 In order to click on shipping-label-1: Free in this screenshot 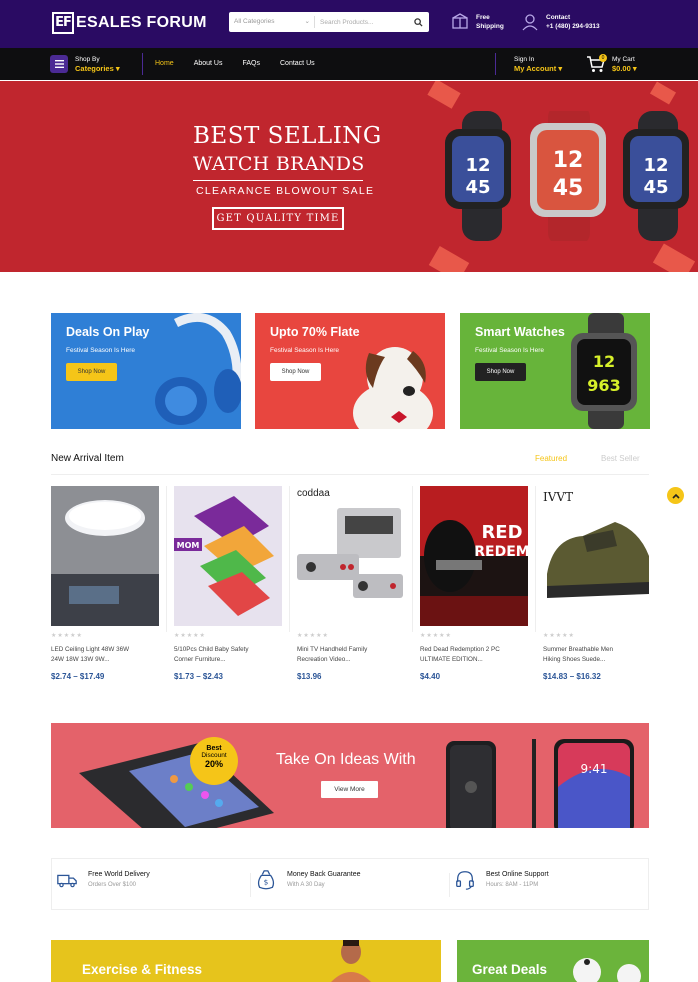, I will do `click(483, 17)`.